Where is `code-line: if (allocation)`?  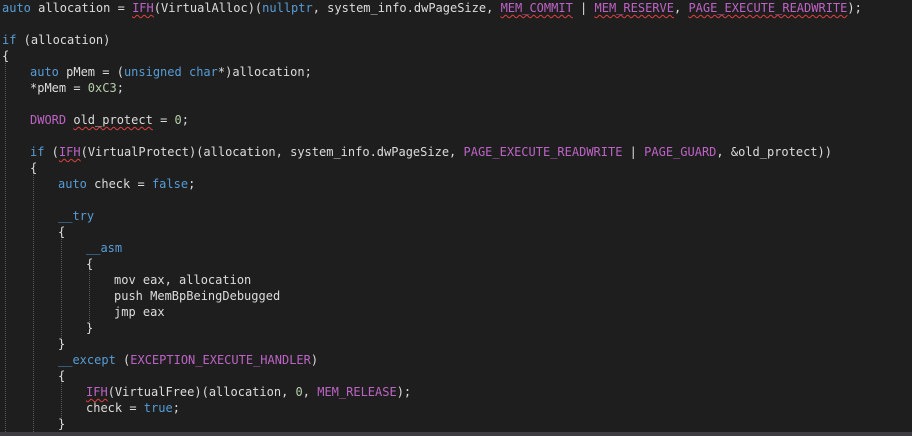
code-line: if (allocation) is located at coordinates (56, 40).